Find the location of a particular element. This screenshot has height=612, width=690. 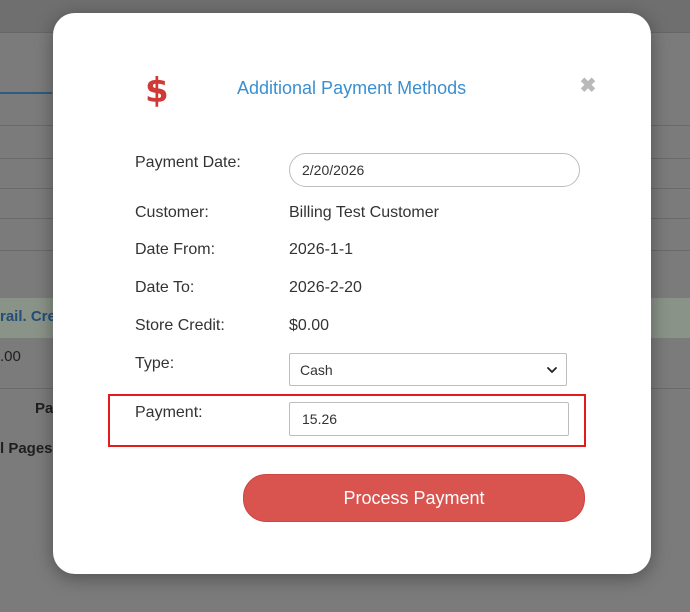

payment-date-label: Payment Date: is located at coordinates (188, 162).